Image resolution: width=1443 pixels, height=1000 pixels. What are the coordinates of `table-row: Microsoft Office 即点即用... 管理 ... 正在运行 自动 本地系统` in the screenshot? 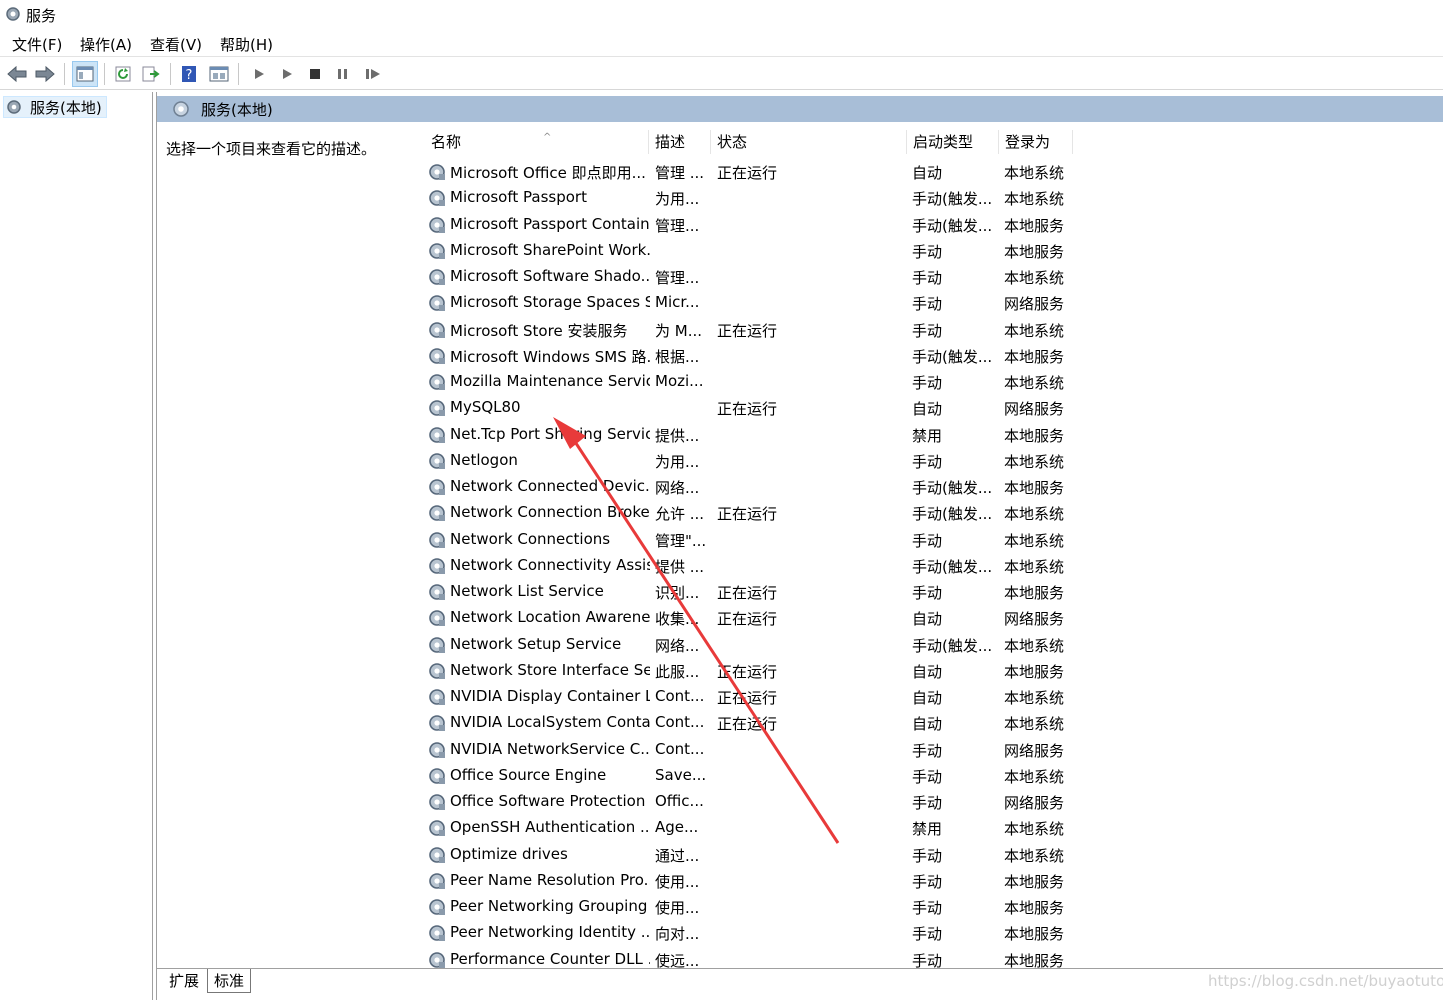 It's located at (929, 172).